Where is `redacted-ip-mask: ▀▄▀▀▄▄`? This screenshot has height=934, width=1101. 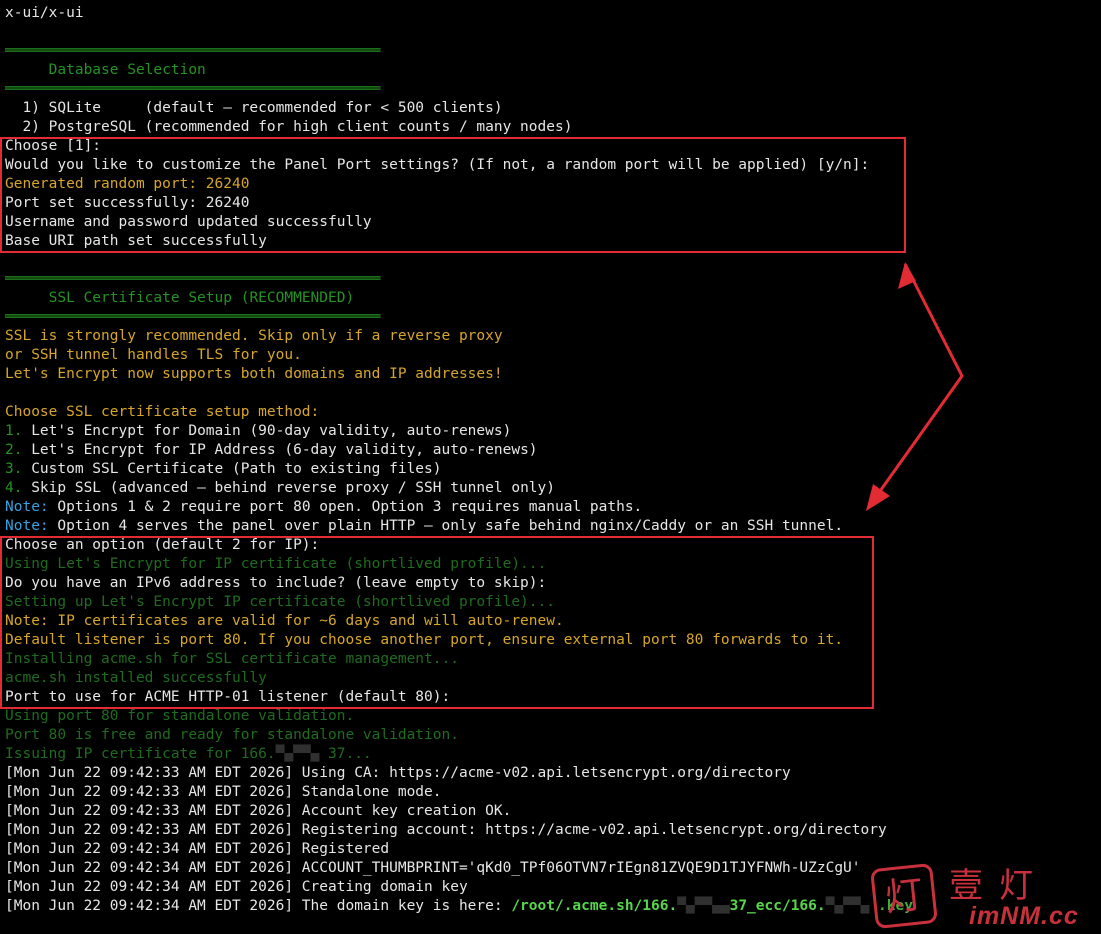
redacted-ip-mask: ▀▄▀▀▄▄ is located at coordinates (703, 906).